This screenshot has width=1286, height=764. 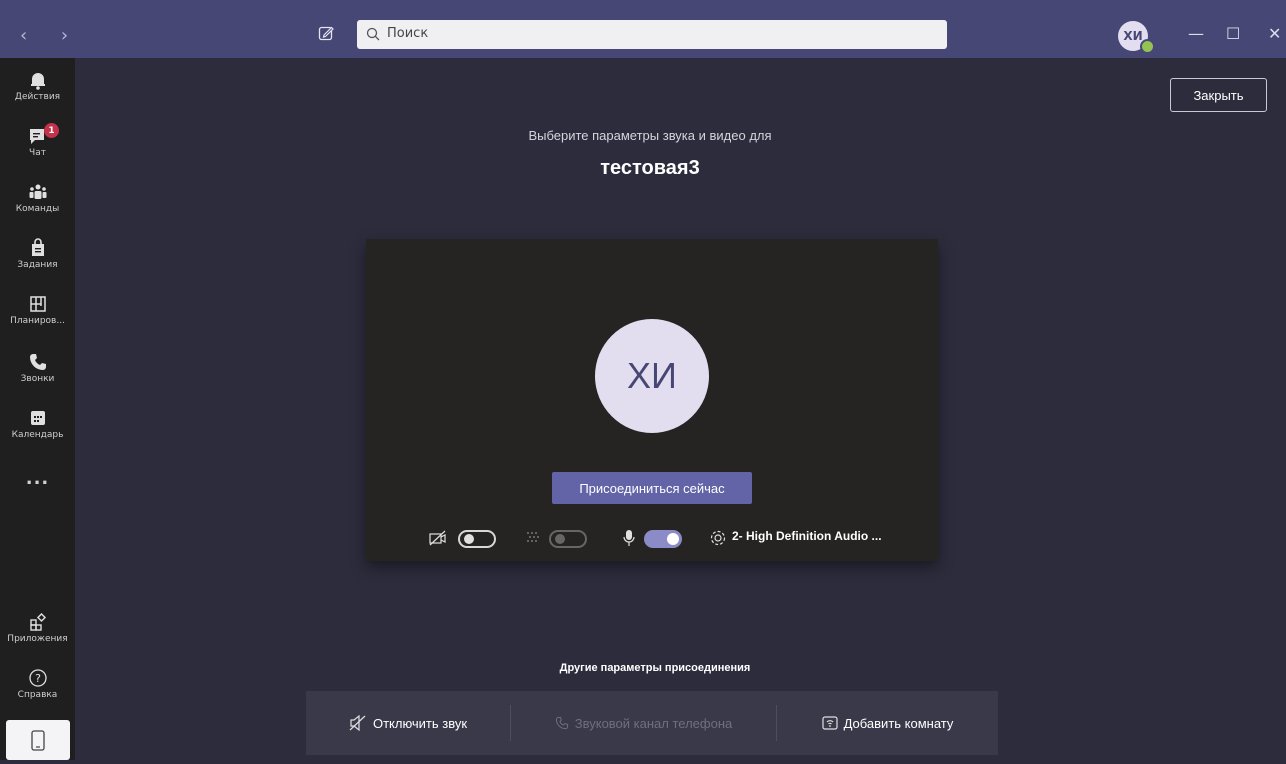 What do you see at coordinates (420, 723) in the screenshot?
I see `mute-audio-label: Отключить звук` at bounding box center [420, 723].